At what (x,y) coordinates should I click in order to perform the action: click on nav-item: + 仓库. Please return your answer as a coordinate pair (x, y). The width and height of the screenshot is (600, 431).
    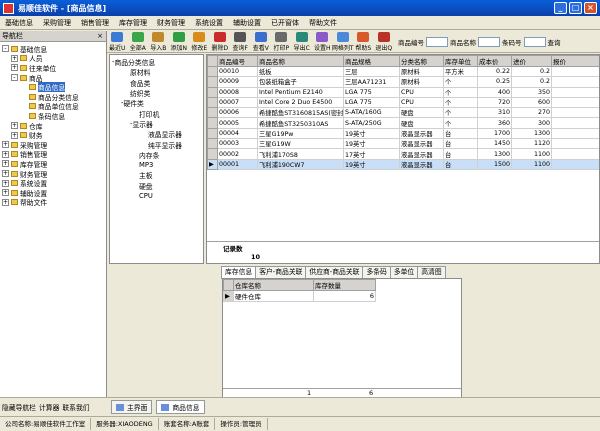
    Looking at the image, I should click on (53, 126).